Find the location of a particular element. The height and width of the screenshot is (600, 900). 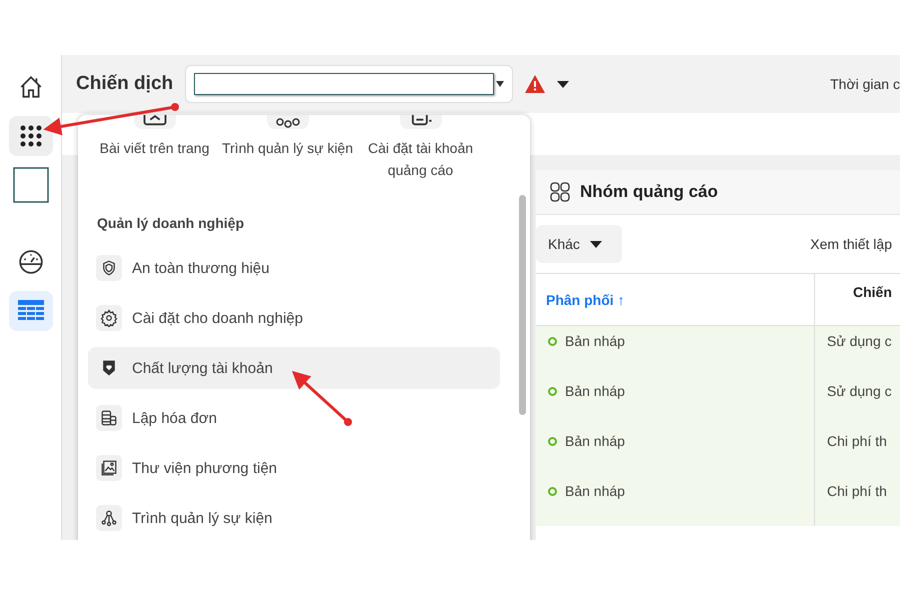

settings-icon is located at coordinates (109, 318).